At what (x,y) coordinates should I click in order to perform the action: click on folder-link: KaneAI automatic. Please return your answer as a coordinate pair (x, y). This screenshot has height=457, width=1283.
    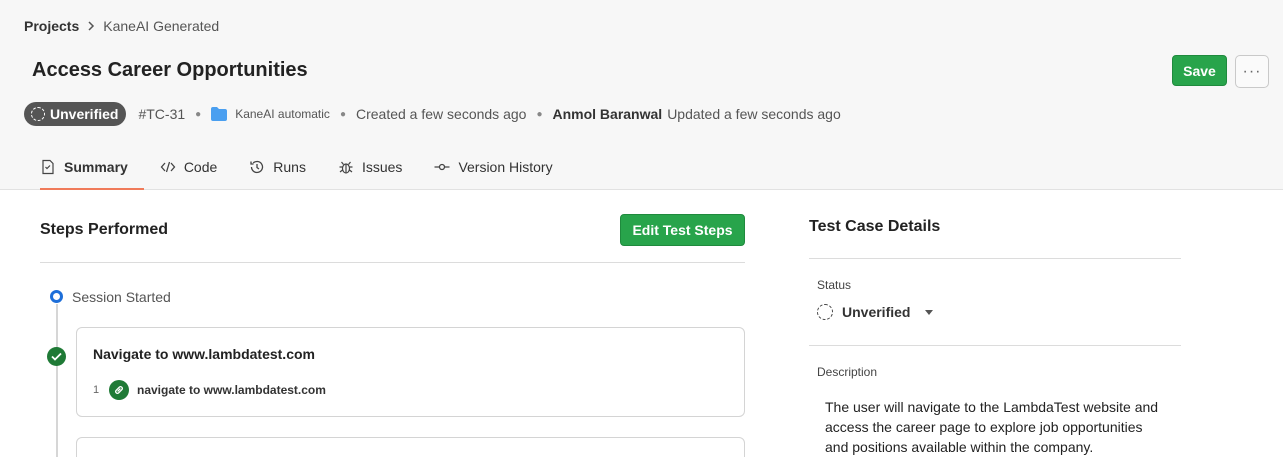
    Looking at the image, I should click on (270, 114).